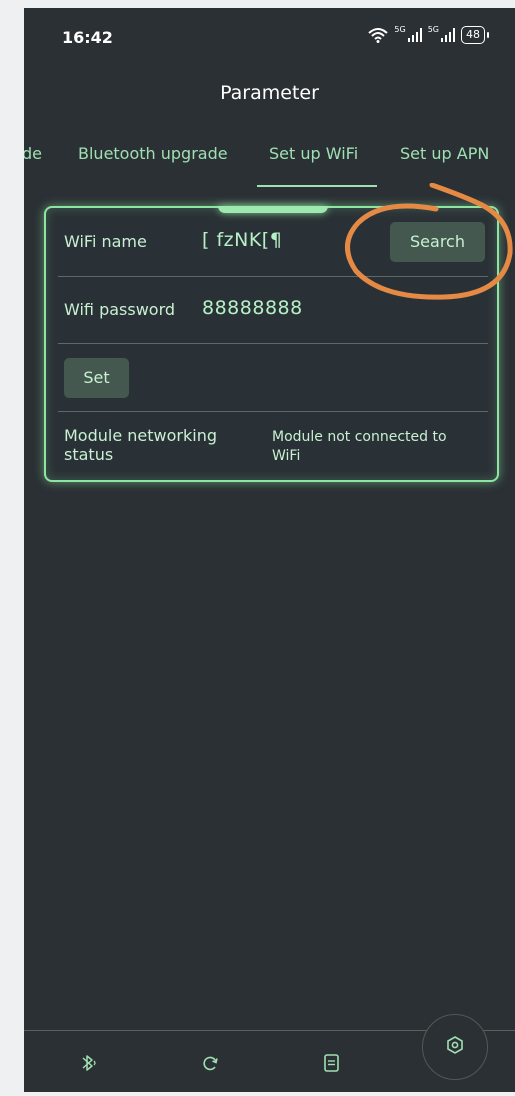 This screenshot has height=1096, width=515. Describe the element at coordinates (378, 35) in the screenshot. I see `wifi-signal-icon` at that location.